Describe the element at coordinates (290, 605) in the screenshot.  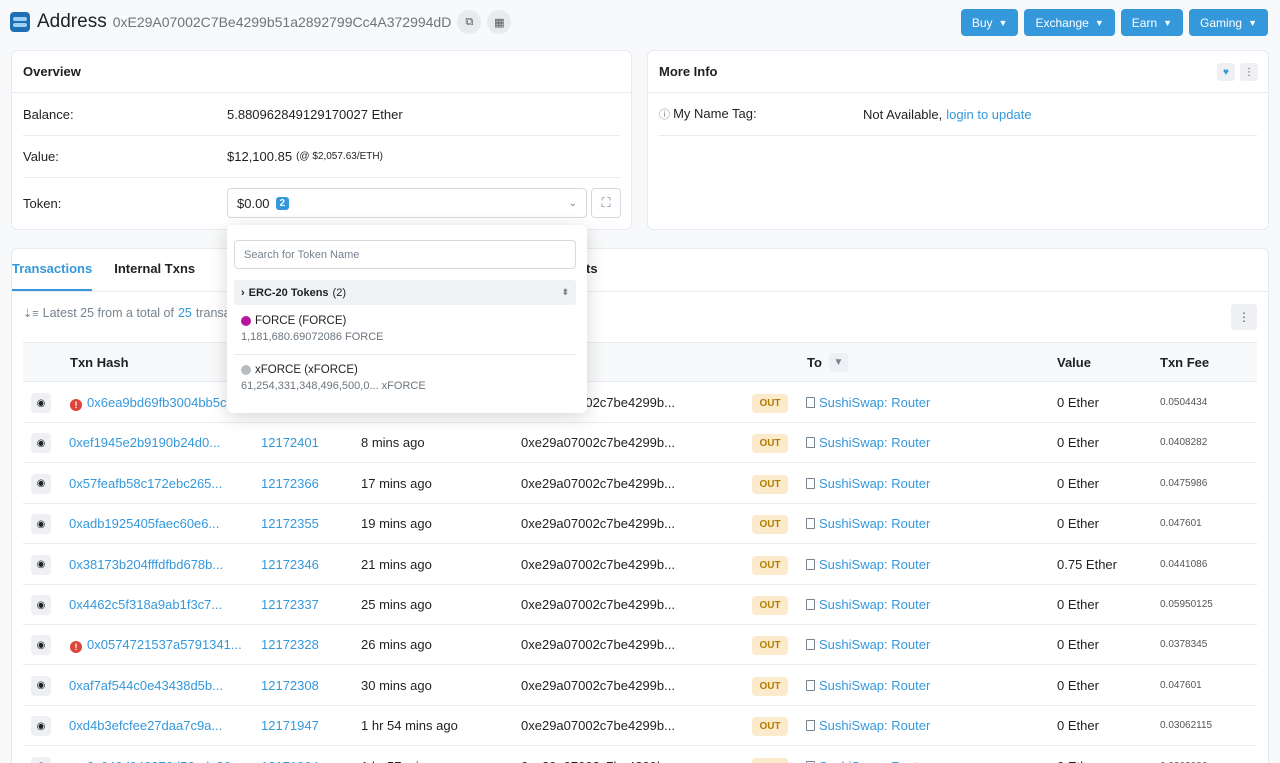
I see `block-link: 12172337` at that location.